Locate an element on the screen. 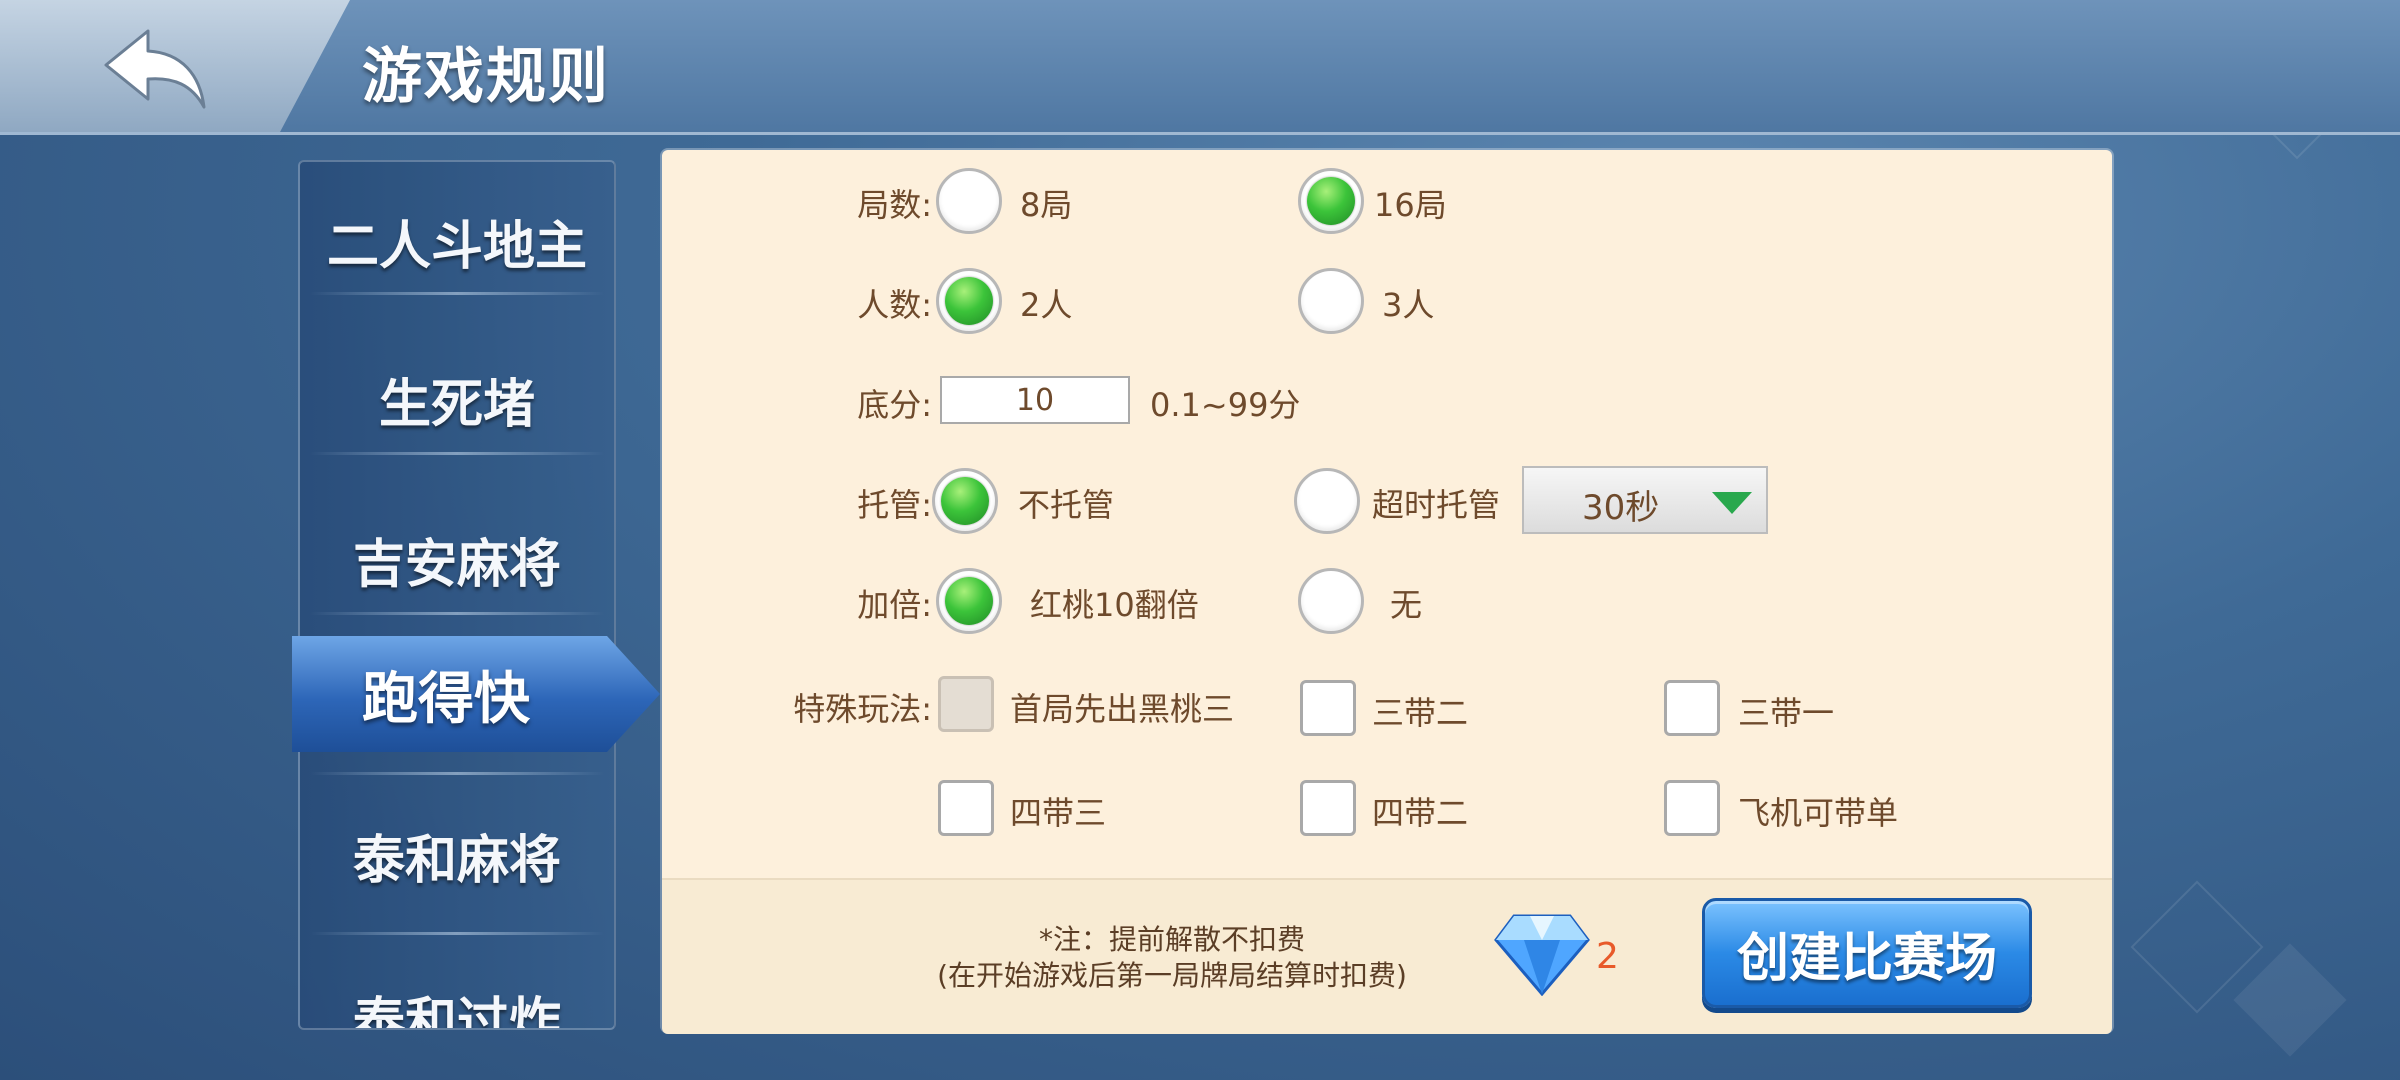 Image resolution: width=2400 pixels, height=1080 pixels. hearts10-double-label: 红桃10翻倍 is located at coordinates (1114, 605).